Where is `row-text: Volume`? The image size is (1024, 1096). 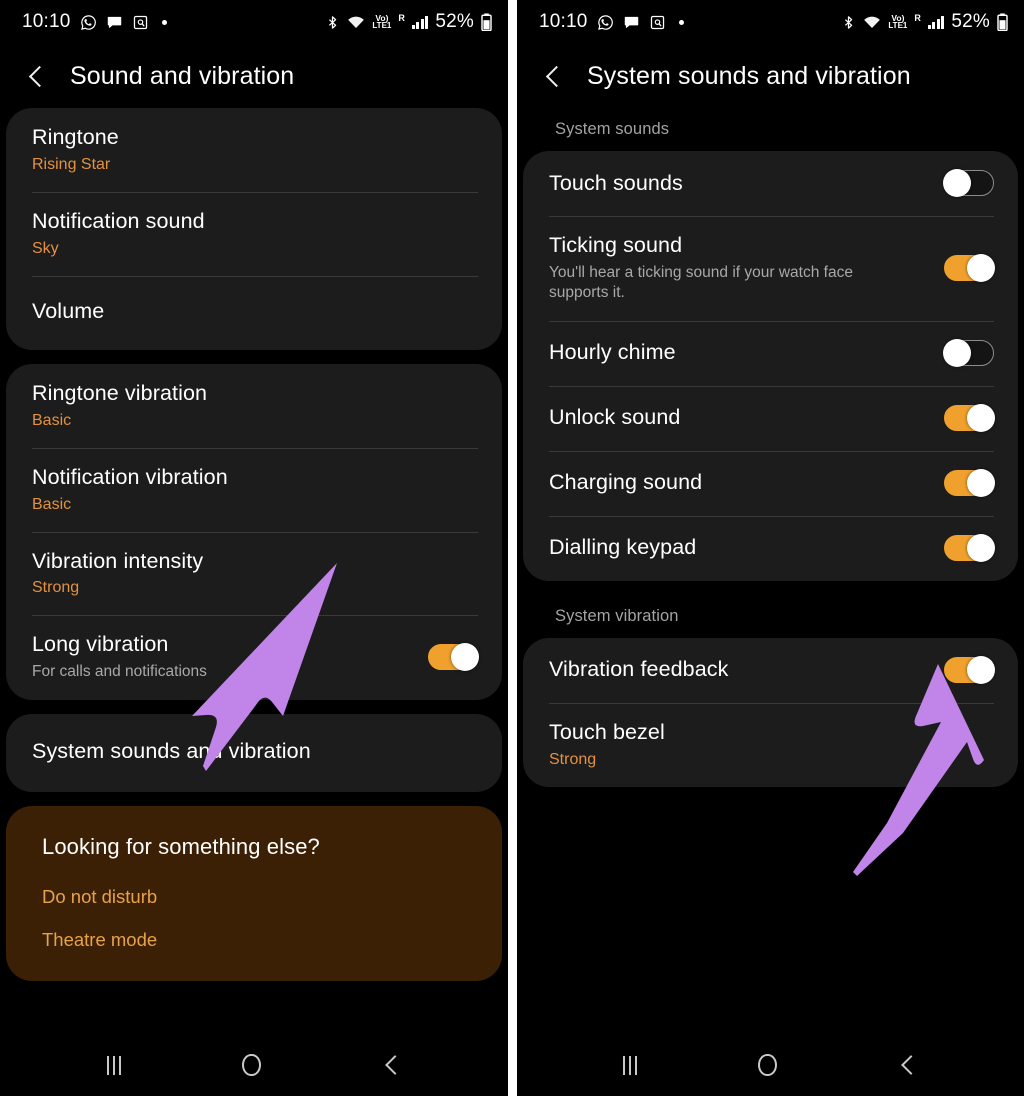 row-text: Volume is located at coordinates (255, 311).